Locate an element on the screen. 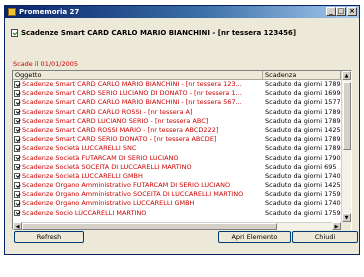 The height and width of the screenshot is (277, 364). window-title: Promemoria 27 is located at coordinates (49, 12).